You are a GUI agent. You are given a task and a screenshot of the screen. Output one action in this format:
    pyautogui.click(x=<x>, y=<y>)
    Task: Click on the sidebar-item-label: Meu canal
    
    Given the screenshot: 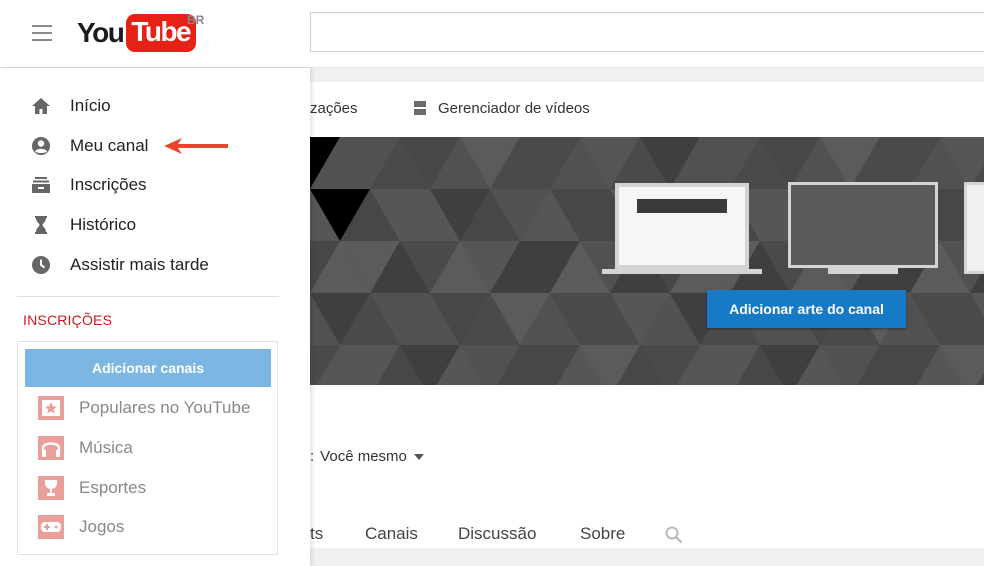 What is the action you would take?
    pyautogui.click(x=109, y=145)
    